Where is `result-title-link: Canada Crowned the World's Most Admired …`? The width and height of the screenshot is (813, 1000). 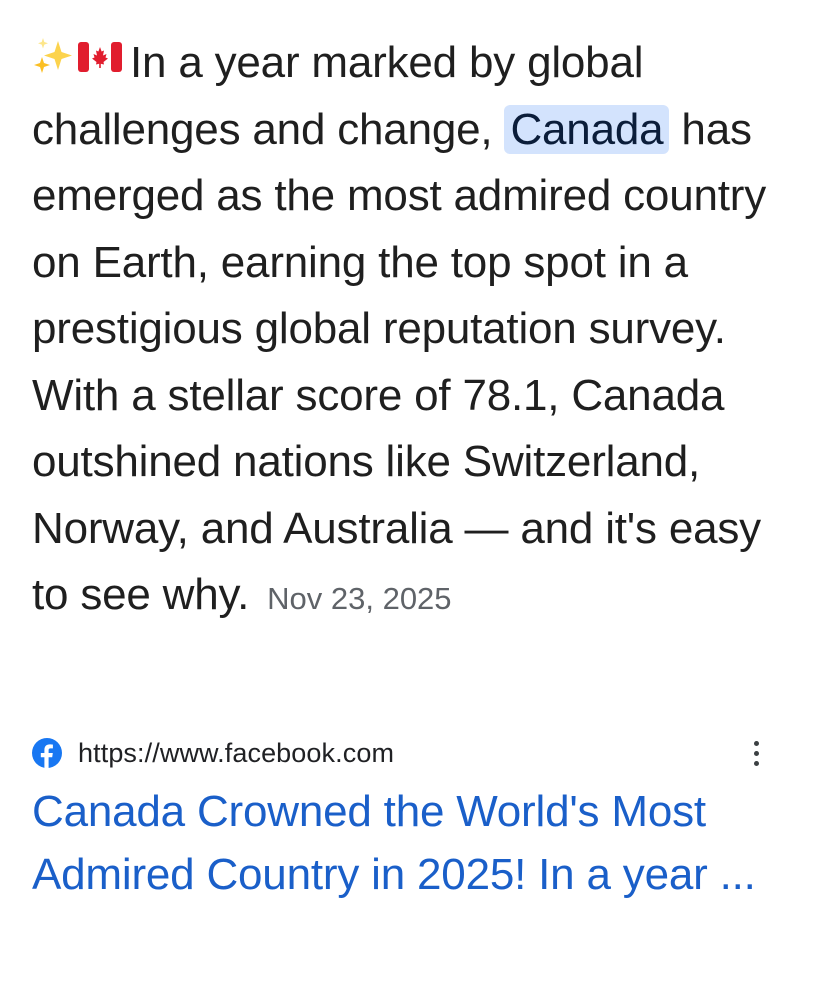
result-title-link: Canada Crowned the World's Most Admired … is located at coordinates (412, 843).